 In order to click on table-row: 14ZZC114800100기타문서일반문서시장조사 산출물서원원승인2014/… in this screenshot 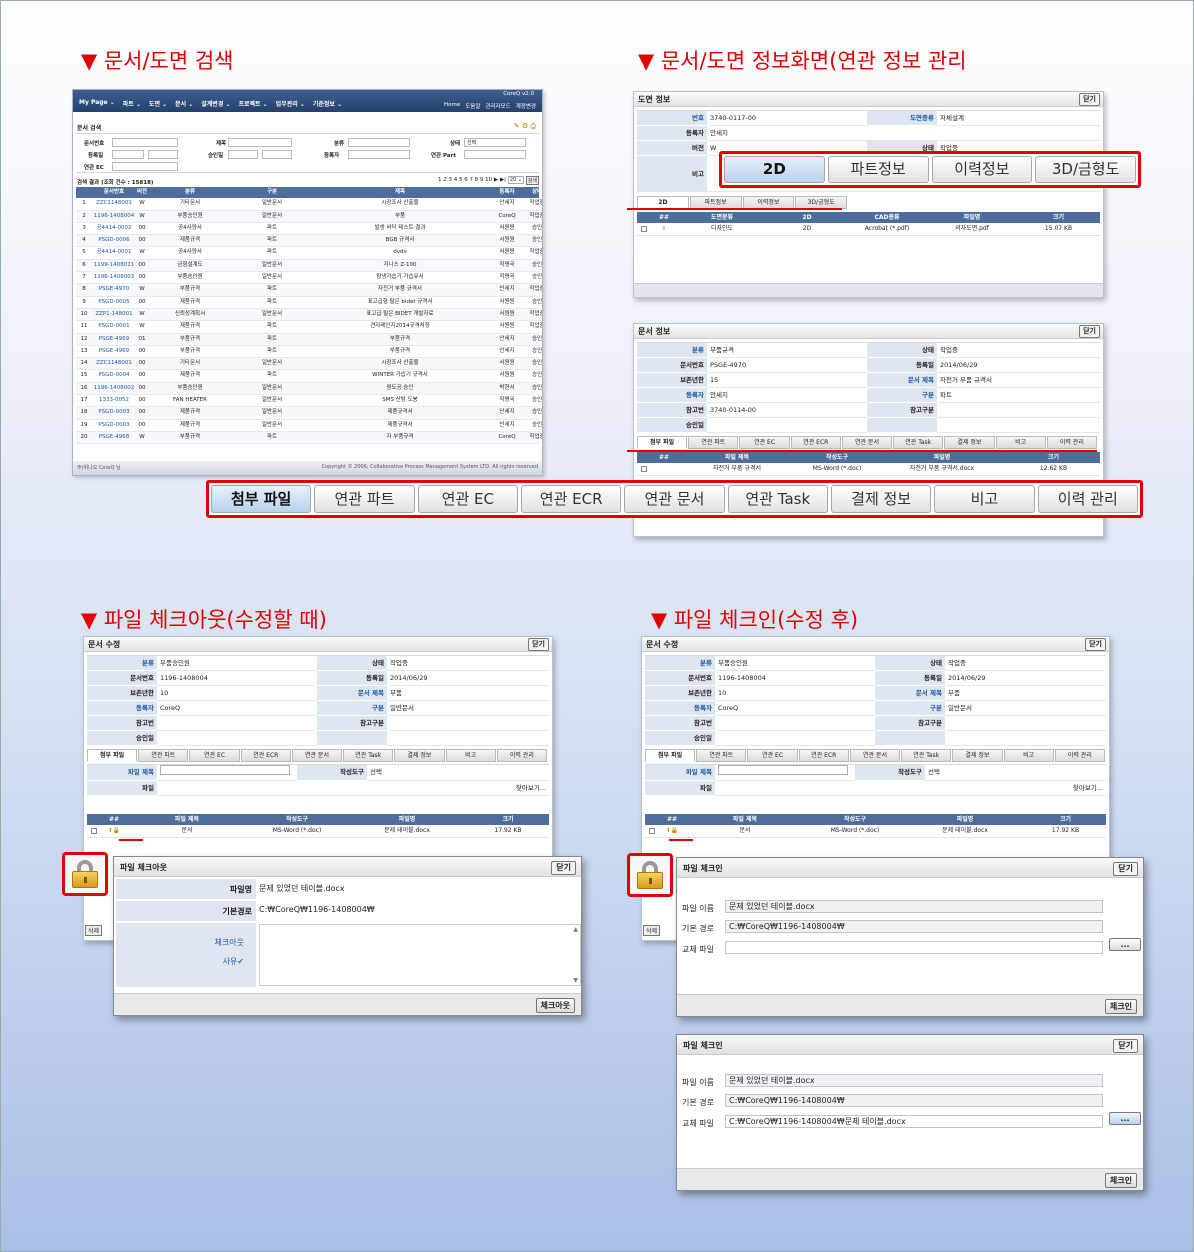, I will do `click(309, 364)`.